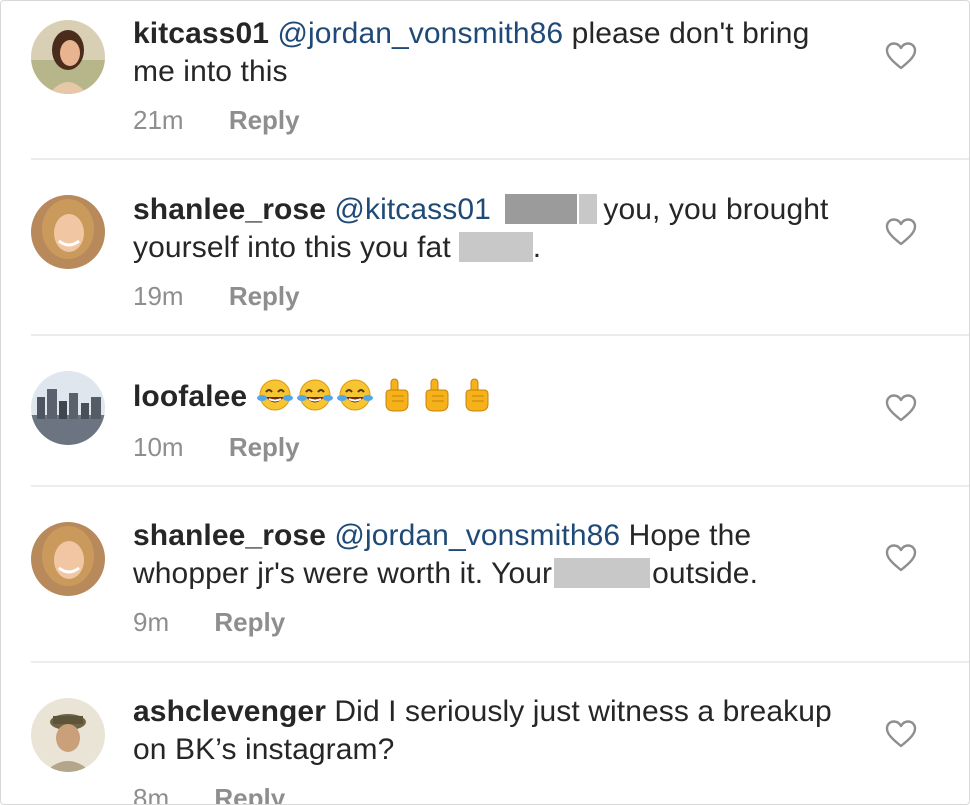 The height and width of the screenshot is (805, 970). Describe the element at coordinates (151, 622) in the screenshot. I see `comment-time: 9m` at that location.